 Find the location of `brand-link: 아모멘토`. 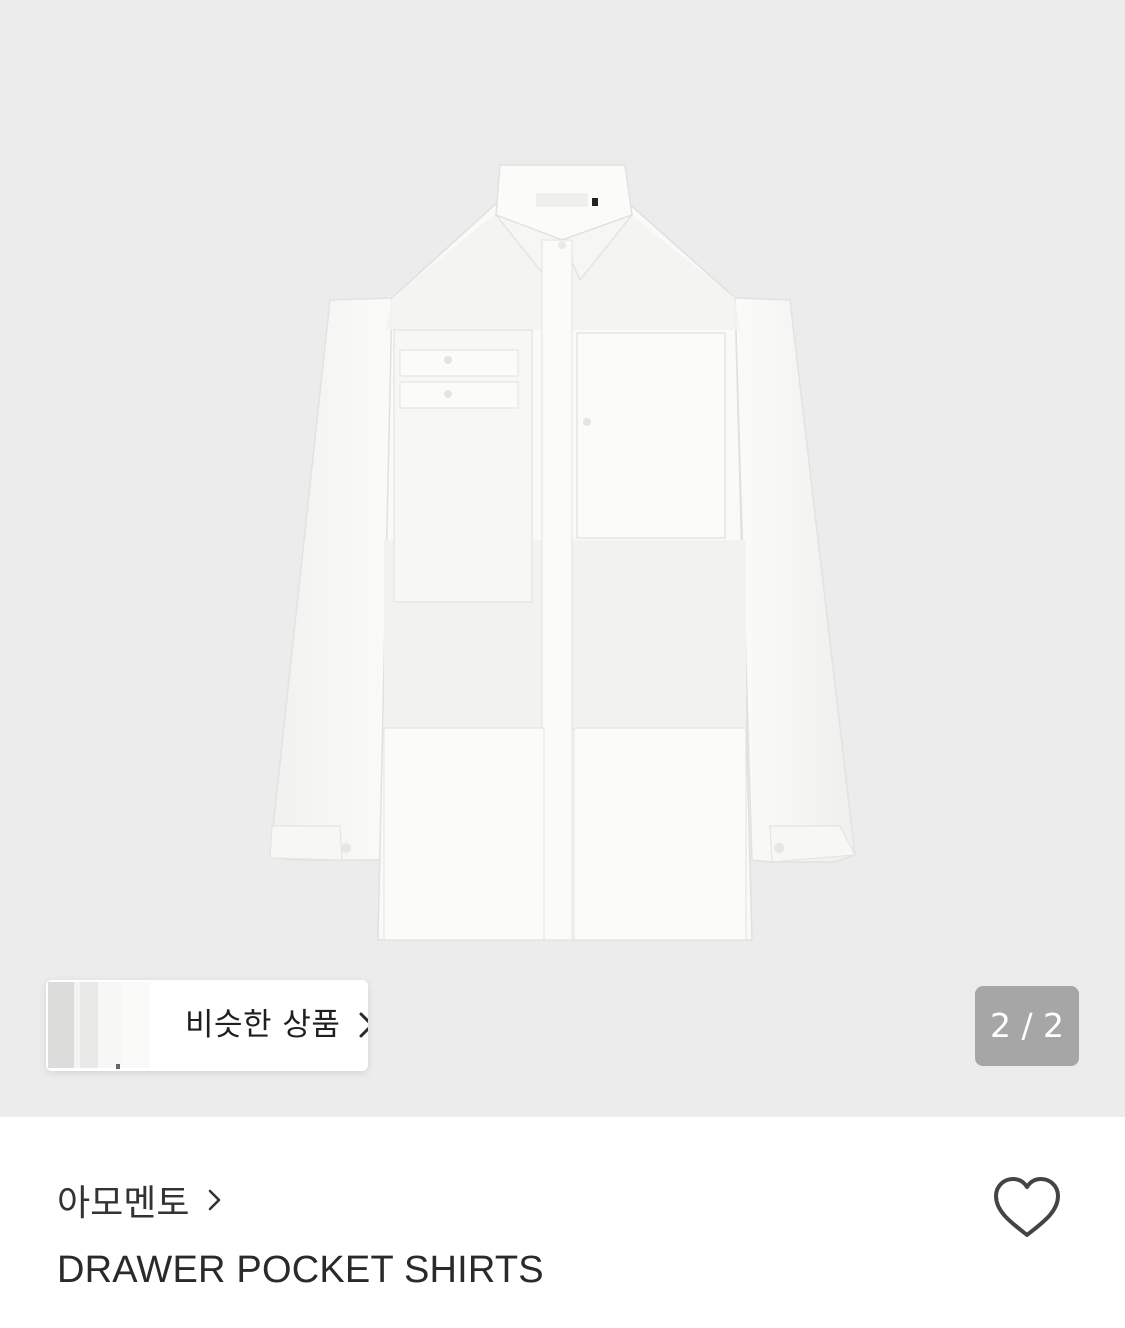

brand-link: 아모멘토 is located at coordinates (141, 1200).